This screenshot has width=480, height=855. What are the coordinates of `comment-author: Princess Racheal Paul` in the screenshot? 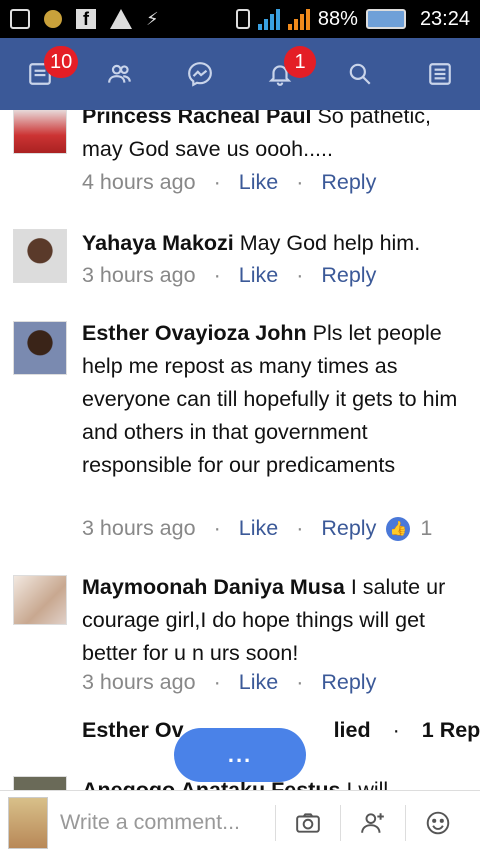 It's located at (196, 119).